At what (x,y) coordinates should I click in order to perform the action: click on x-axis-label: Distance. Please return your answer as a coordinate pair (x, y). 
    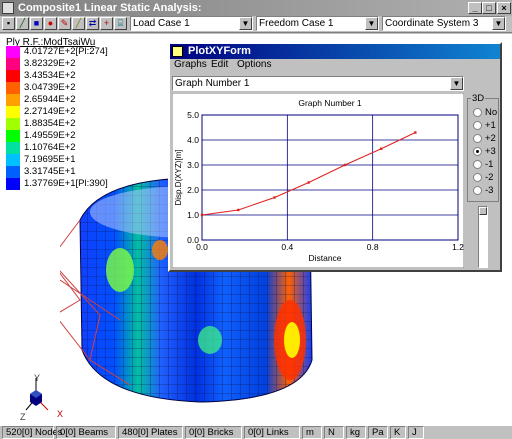
    Looking at the image, I should click on (324, 258).